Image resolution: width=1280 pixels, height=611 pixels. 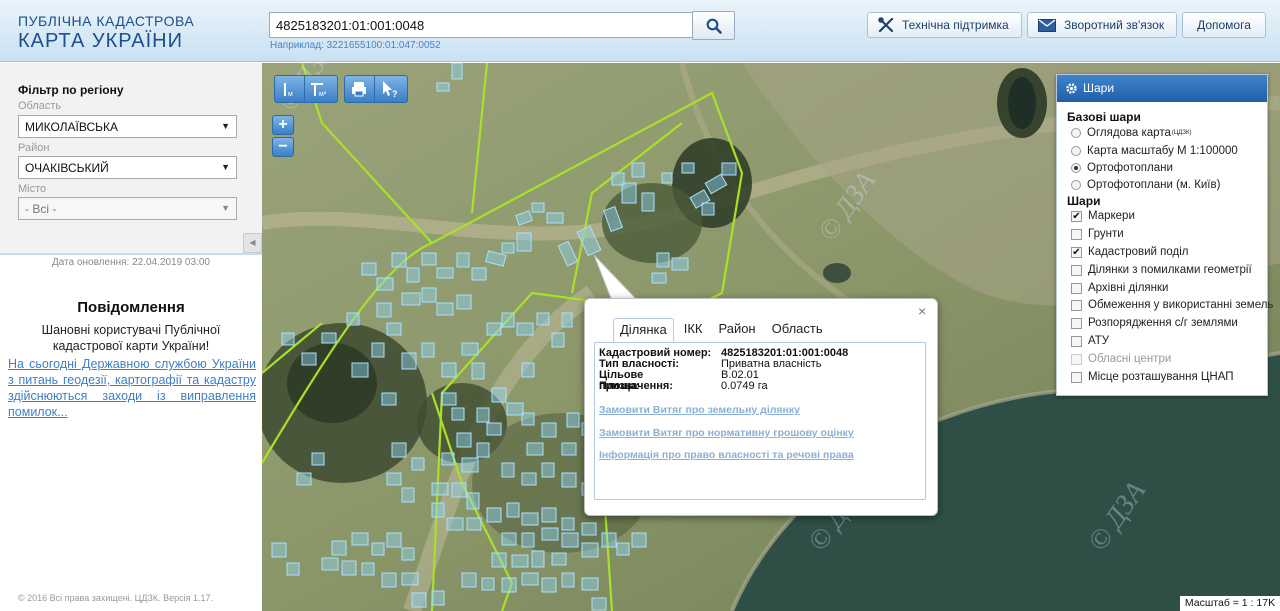 I want to click on ruler-distance-icon: м, so click(x=288, y=90).